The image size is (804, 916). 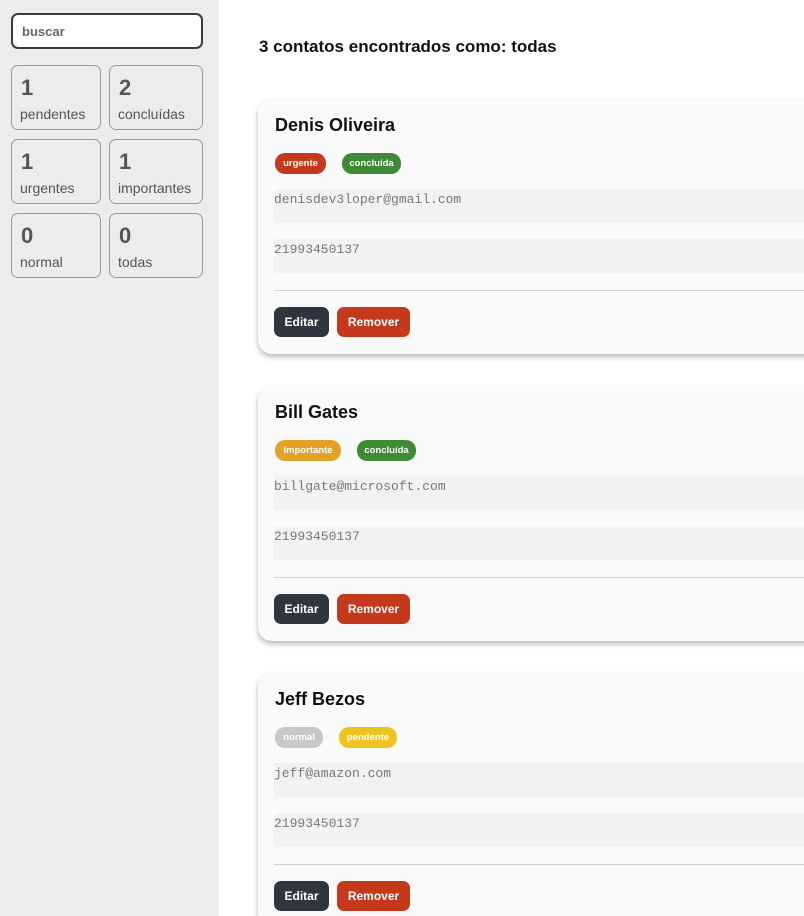 What do you see at coordinates (135, 262) in the screenshot?
I see `filter-label: todas` at bounding box center [135, 262].